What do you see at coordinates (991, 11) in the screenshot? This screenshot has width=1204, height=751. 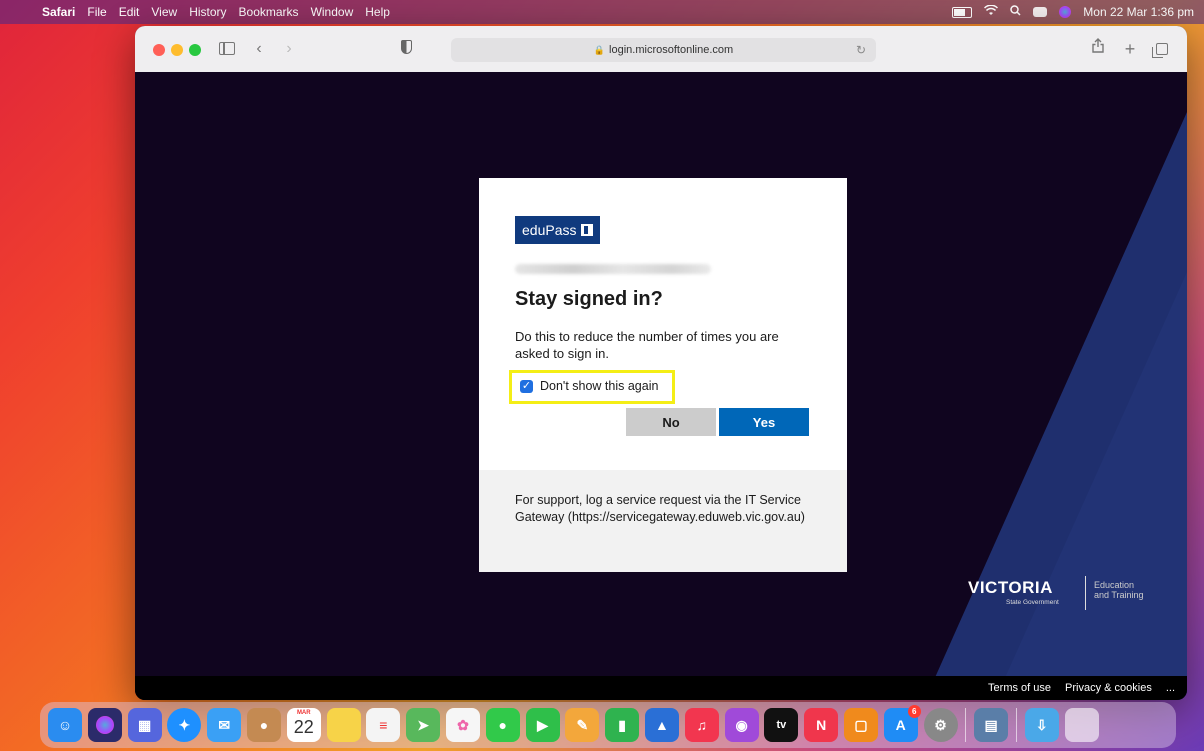 I see `wifi-icon` at bounding box center [991, 11].